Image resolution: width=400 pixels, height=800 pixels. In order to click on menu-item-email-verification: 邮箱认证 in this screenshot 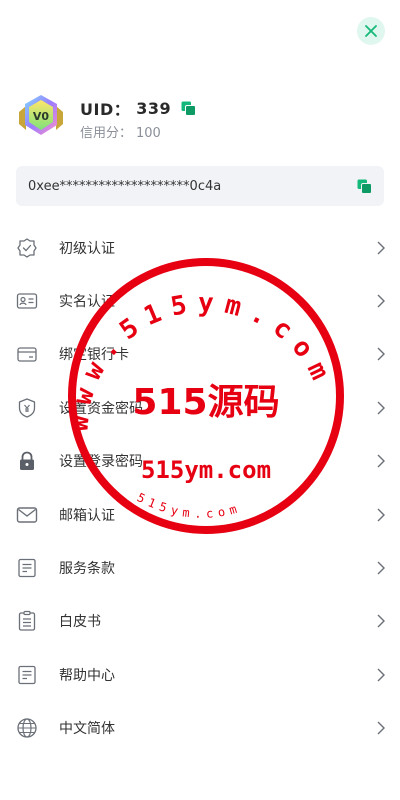, I will do `click(200, 514)`.